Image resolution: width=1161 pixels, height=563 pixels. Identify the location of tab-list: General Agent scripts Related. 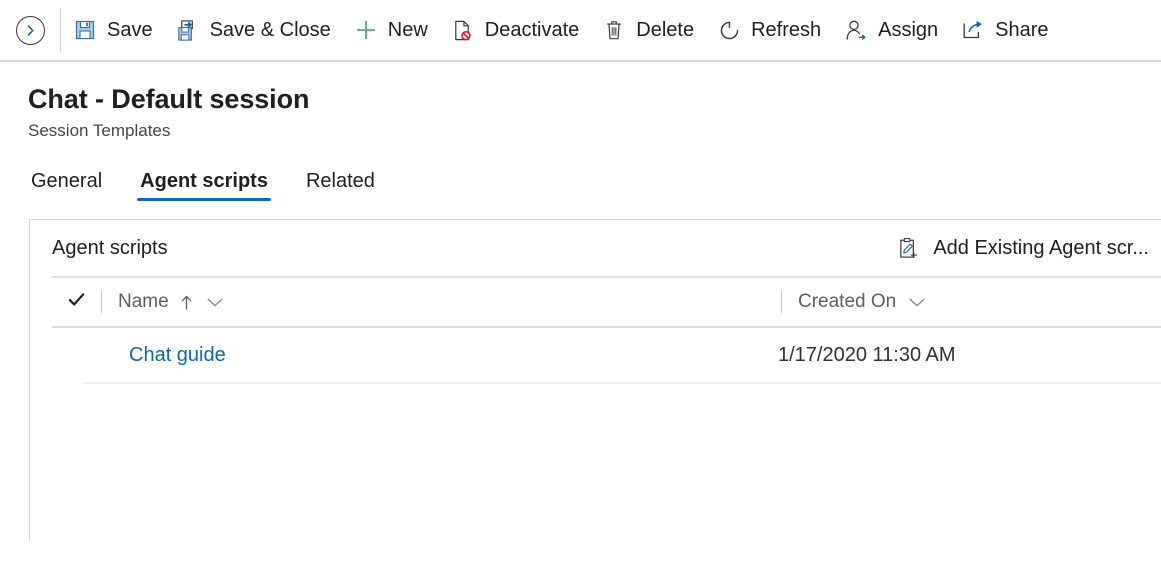
(594, 180).